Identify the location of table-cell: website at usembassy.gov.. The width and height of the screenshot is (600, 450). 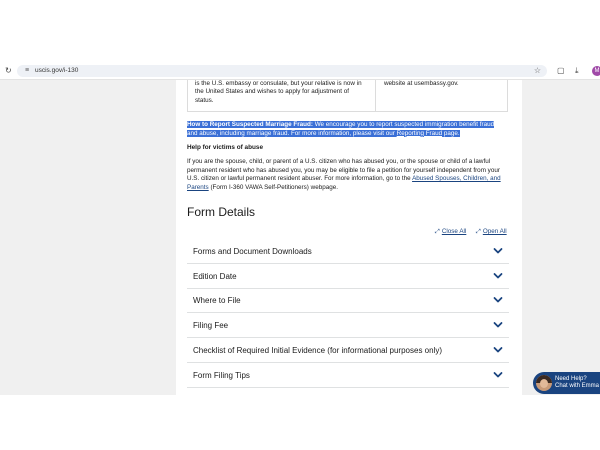
(421, 83).